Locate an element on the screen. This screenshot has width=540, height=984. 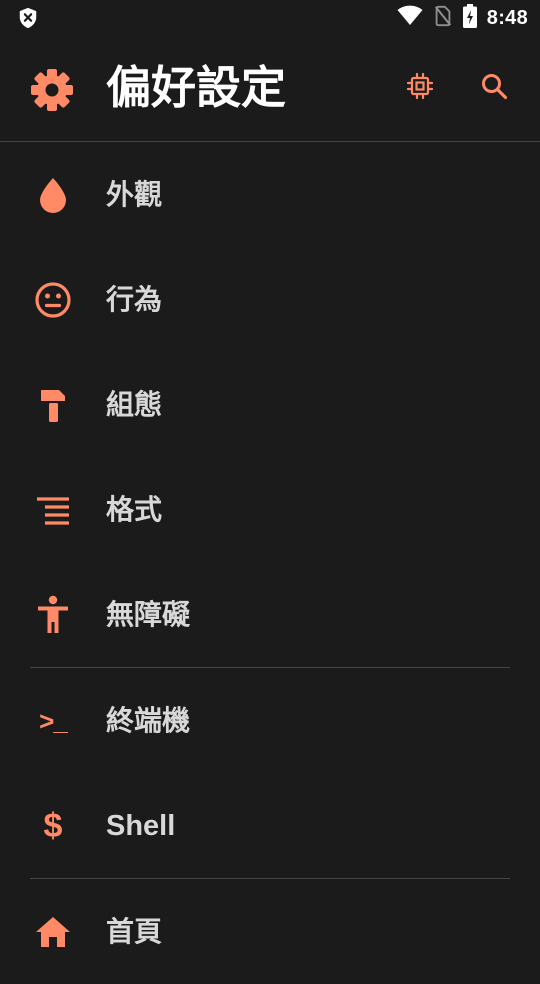
pref-item-home: 首頁 is located at coordinates (270, 931).